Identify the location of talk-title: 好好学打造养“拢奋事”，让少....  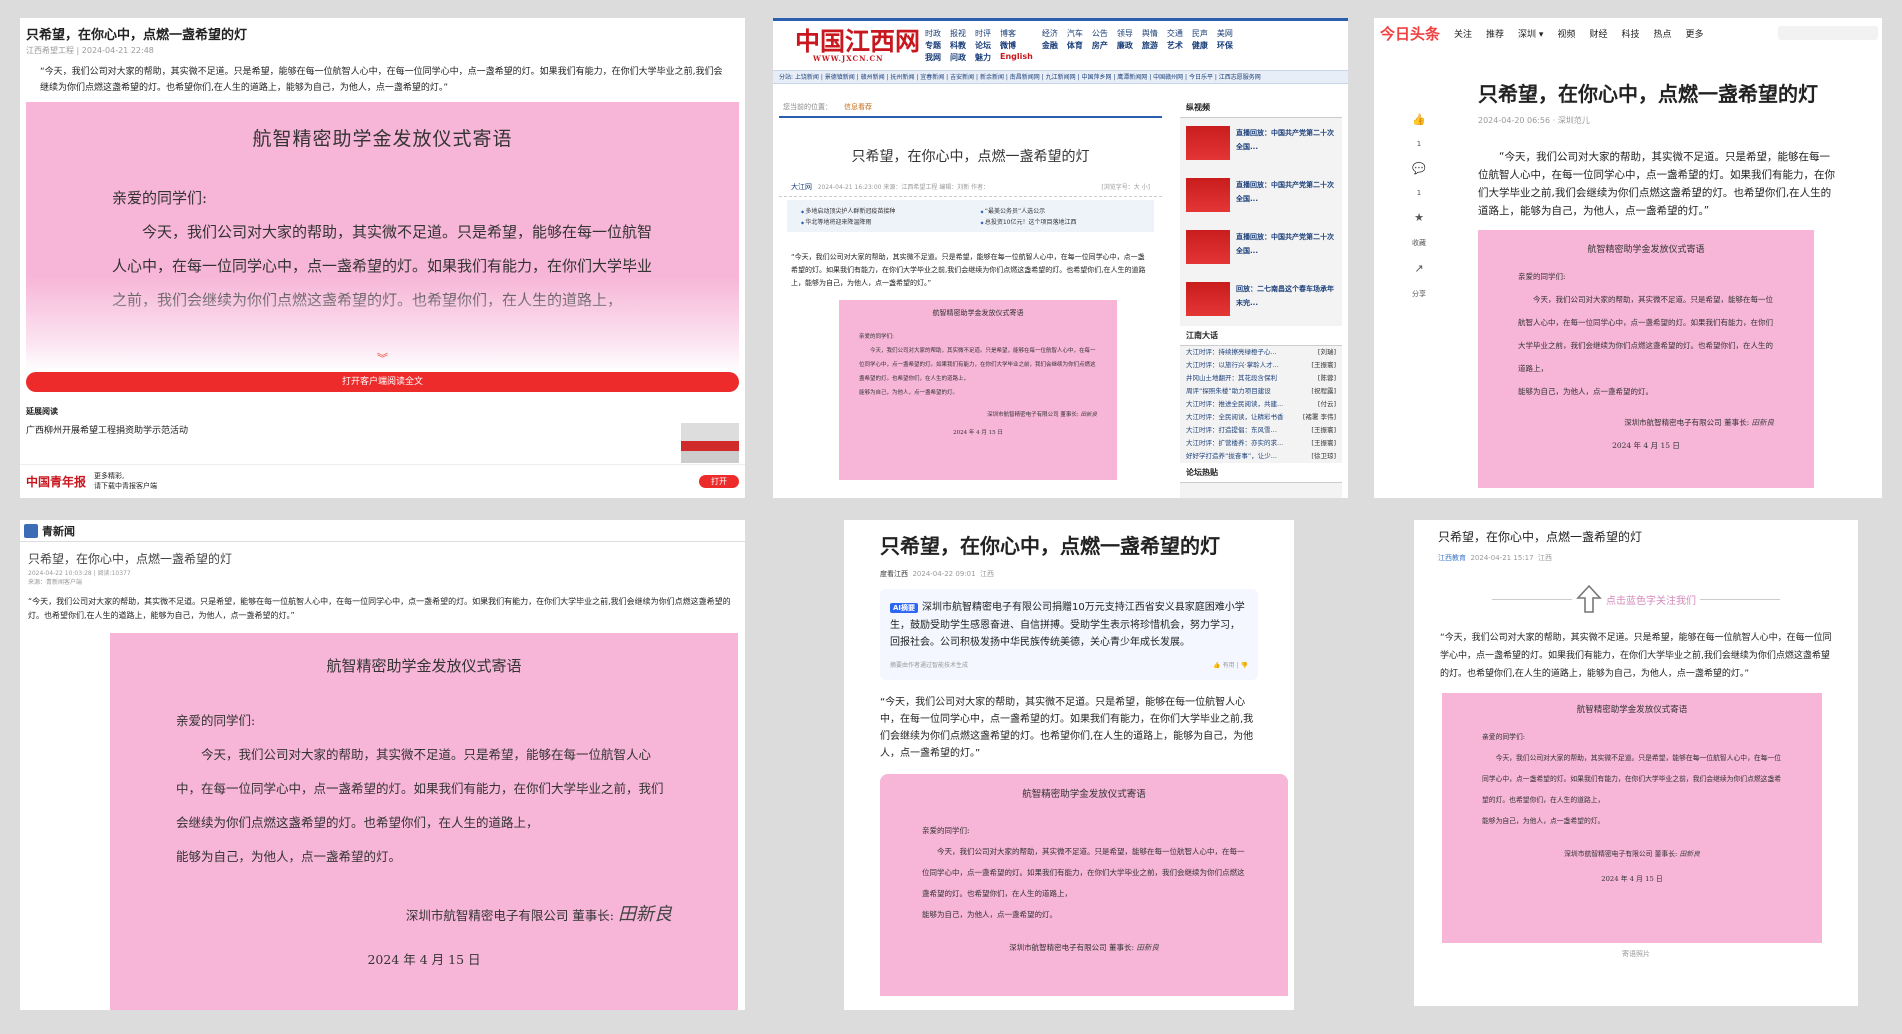
(1231, 456).